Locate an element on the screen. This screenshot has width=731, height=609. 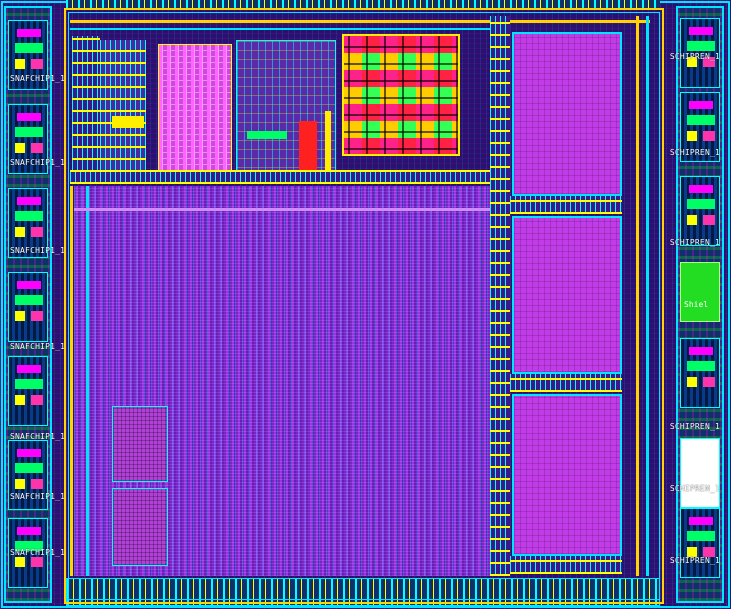
capacitor-array is located at coordinates (195, 108).